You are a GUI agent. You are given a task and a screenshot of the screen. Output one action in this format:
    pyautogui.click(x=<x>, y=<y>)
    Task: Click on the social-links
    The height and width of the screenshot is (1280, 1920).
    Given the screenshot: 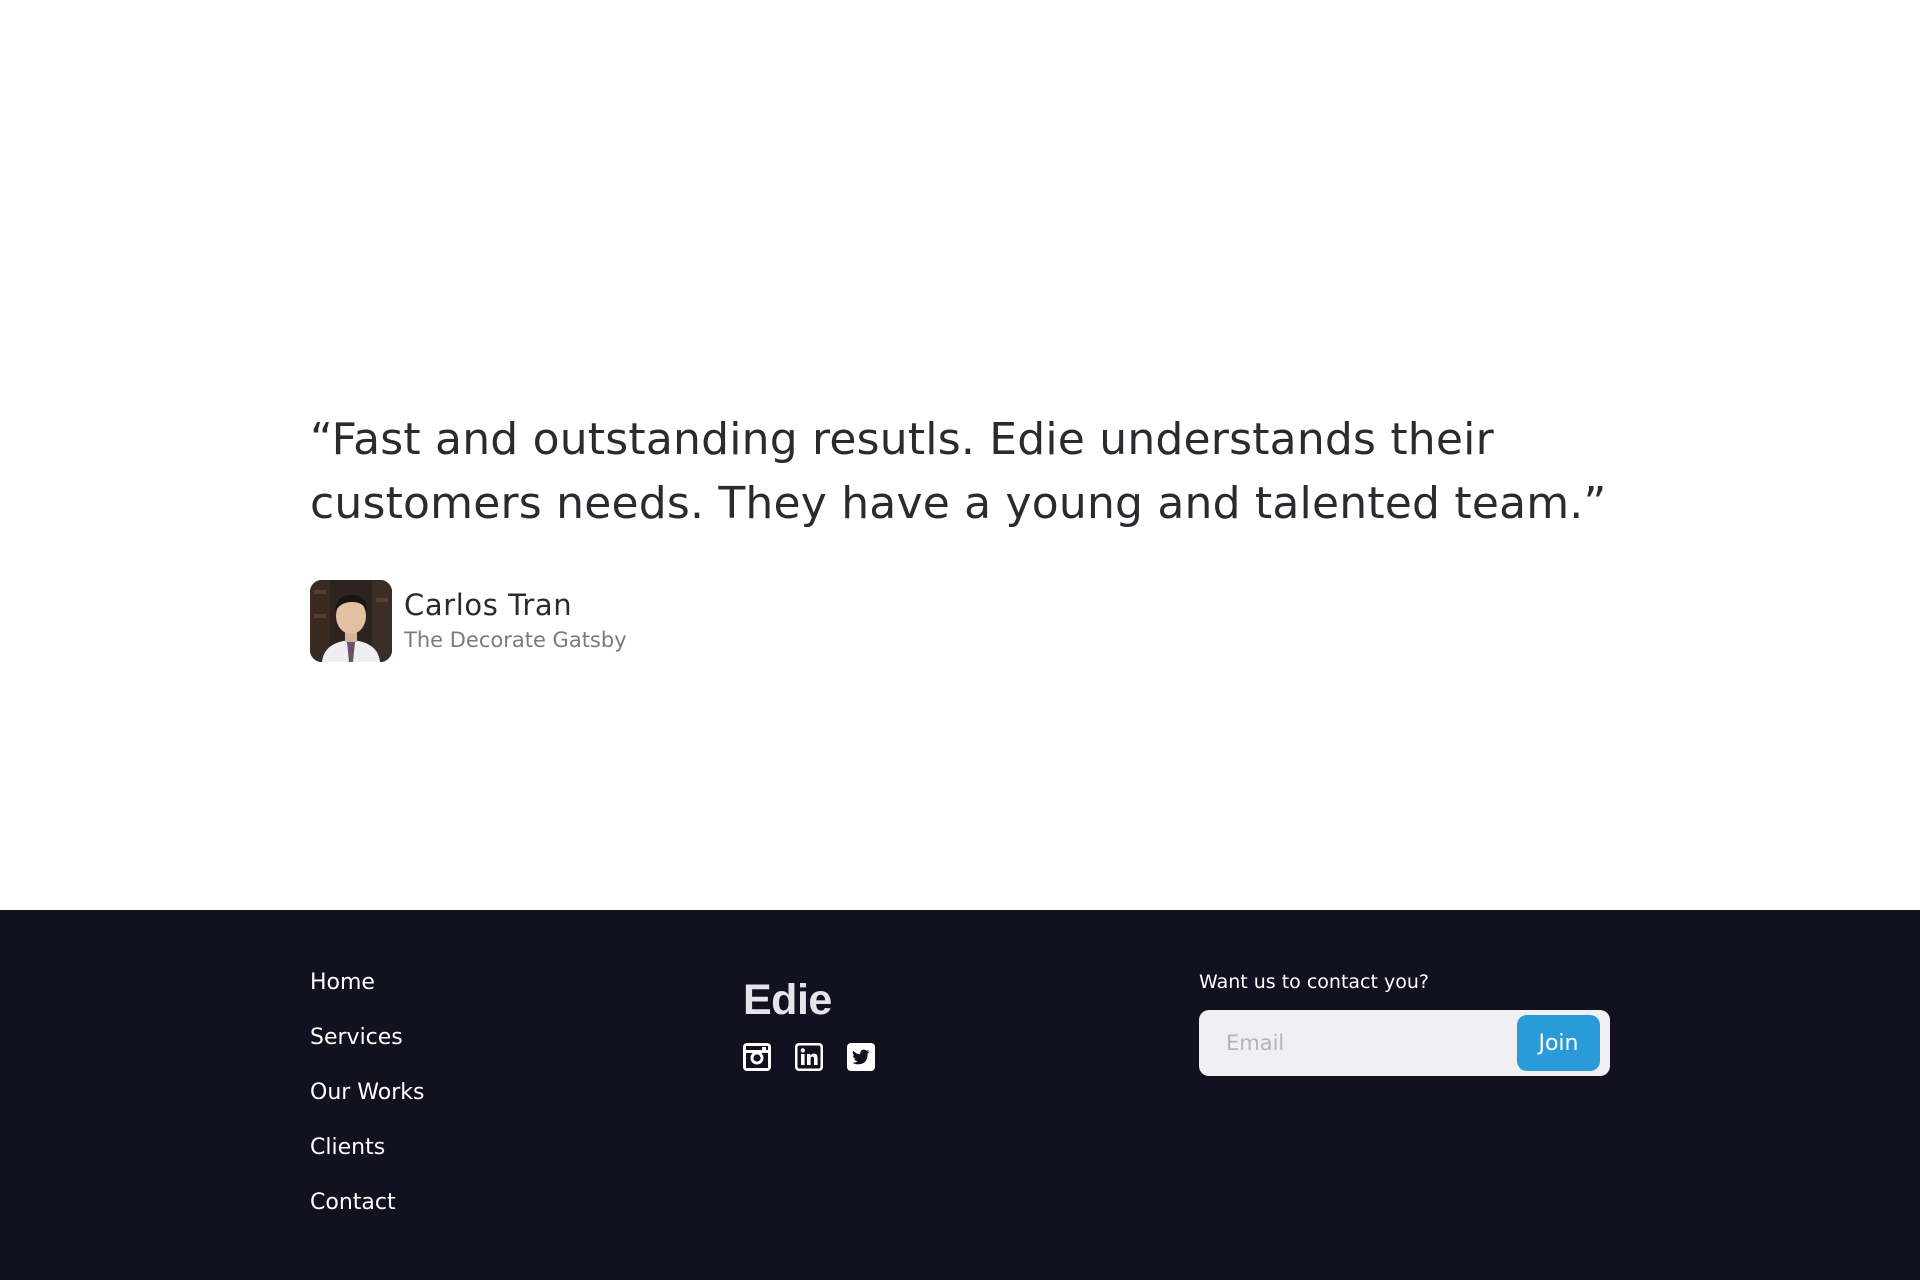 What is the action you would take?
    pyautogui.click(x=809, y=1057)
    